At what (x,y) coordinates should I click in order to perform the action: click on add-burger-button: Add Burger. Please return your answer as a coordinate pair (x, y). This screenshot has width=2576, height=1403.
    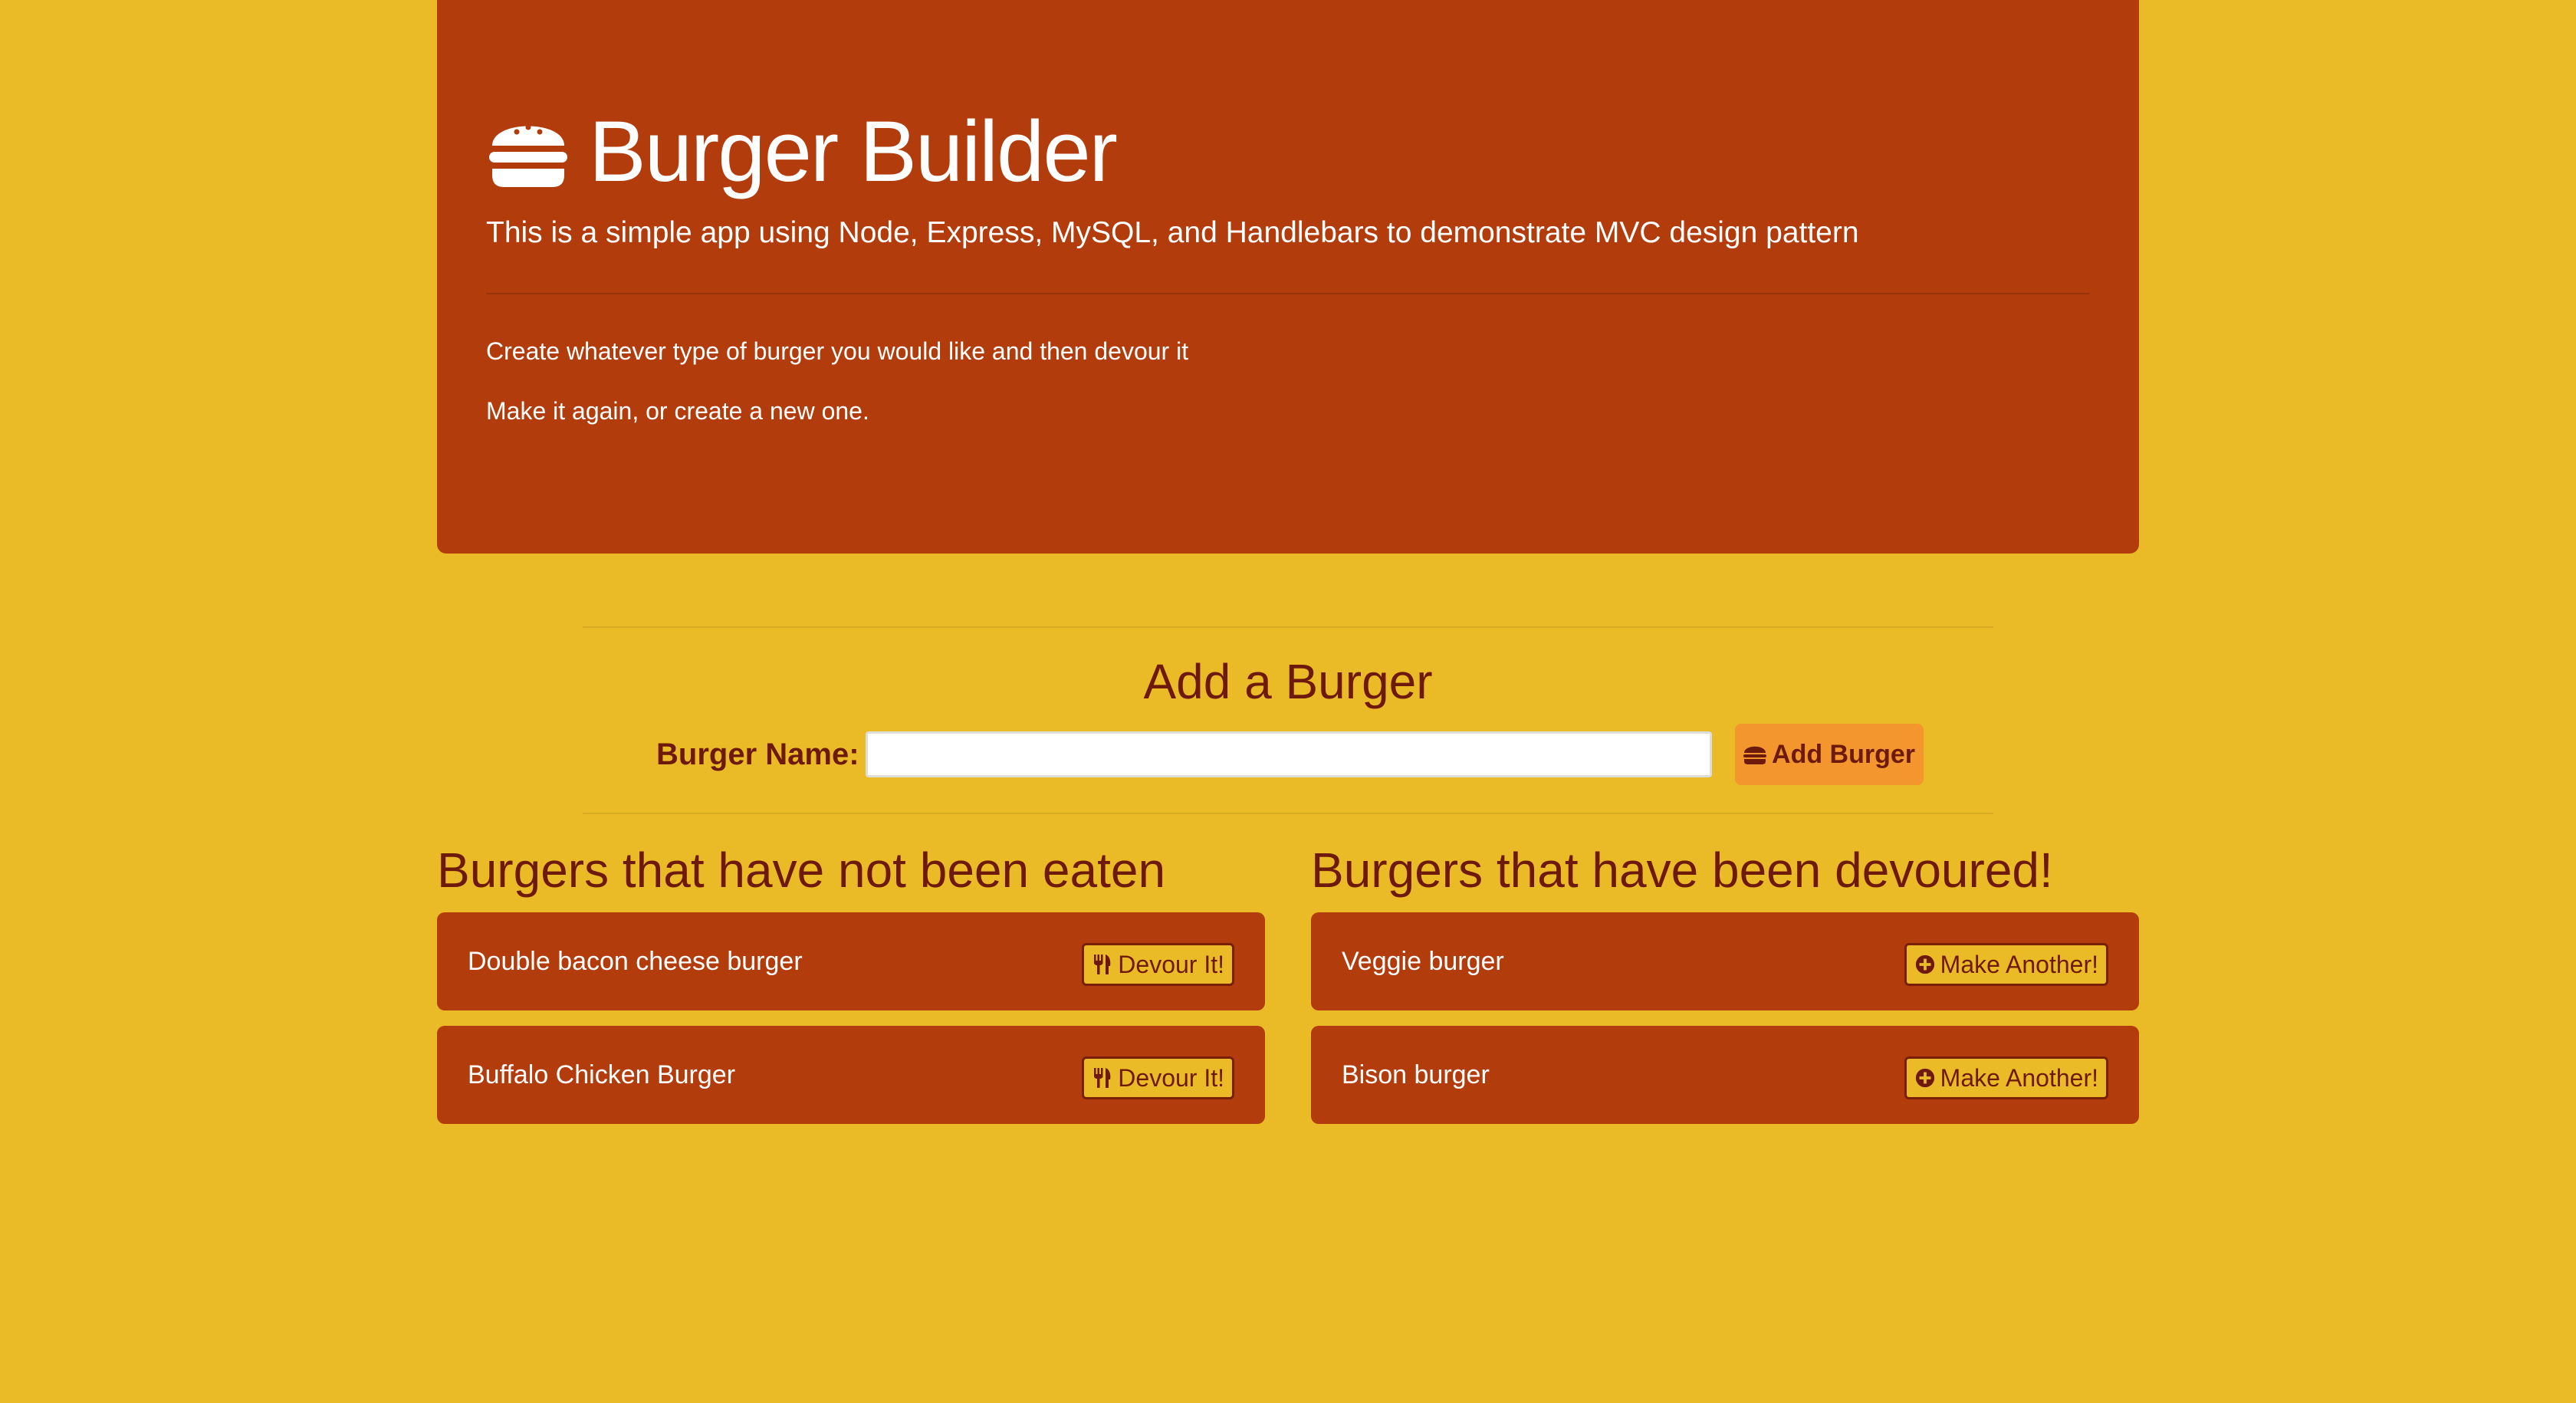
    Looking at the image, I should click on (1829, 755).